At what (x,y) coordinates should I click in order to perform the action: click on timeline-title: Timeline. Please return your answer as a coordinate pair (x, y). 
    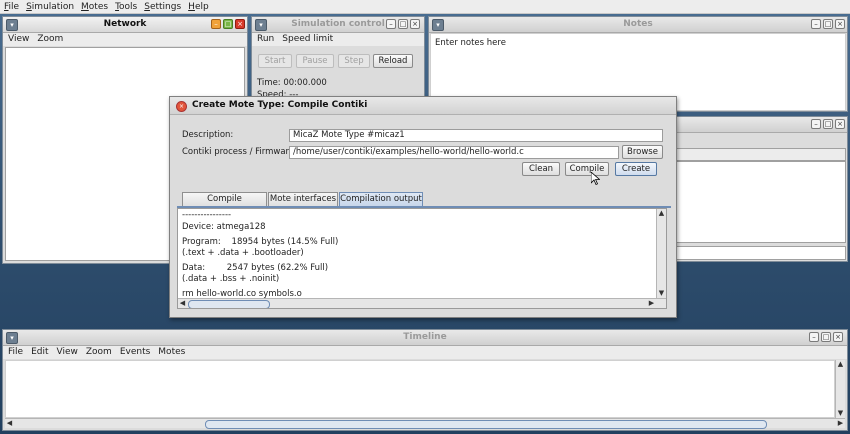
    Looking at the image, I should click on (425, 337).